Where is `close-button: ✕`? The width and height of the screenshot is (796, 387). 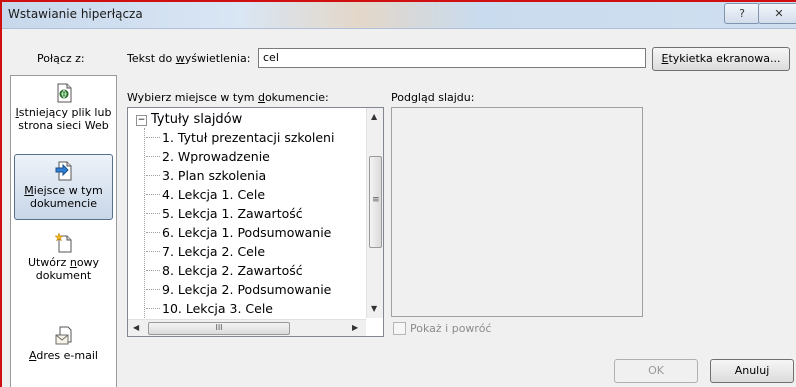
close-button: ✕ is located at coordinates (777, 13).